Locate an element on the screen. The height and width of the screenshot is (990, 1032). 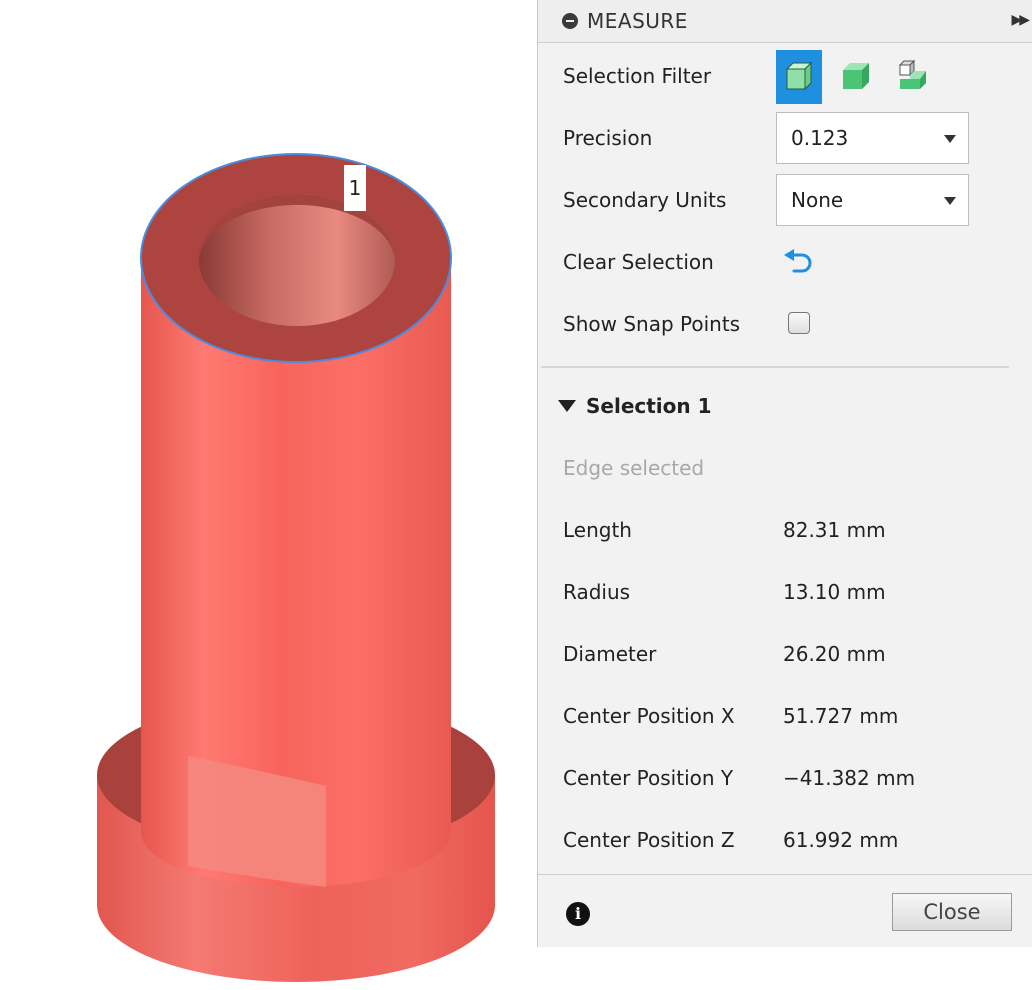
selection-title: Selection 1 is located at coordinates (649, 406).